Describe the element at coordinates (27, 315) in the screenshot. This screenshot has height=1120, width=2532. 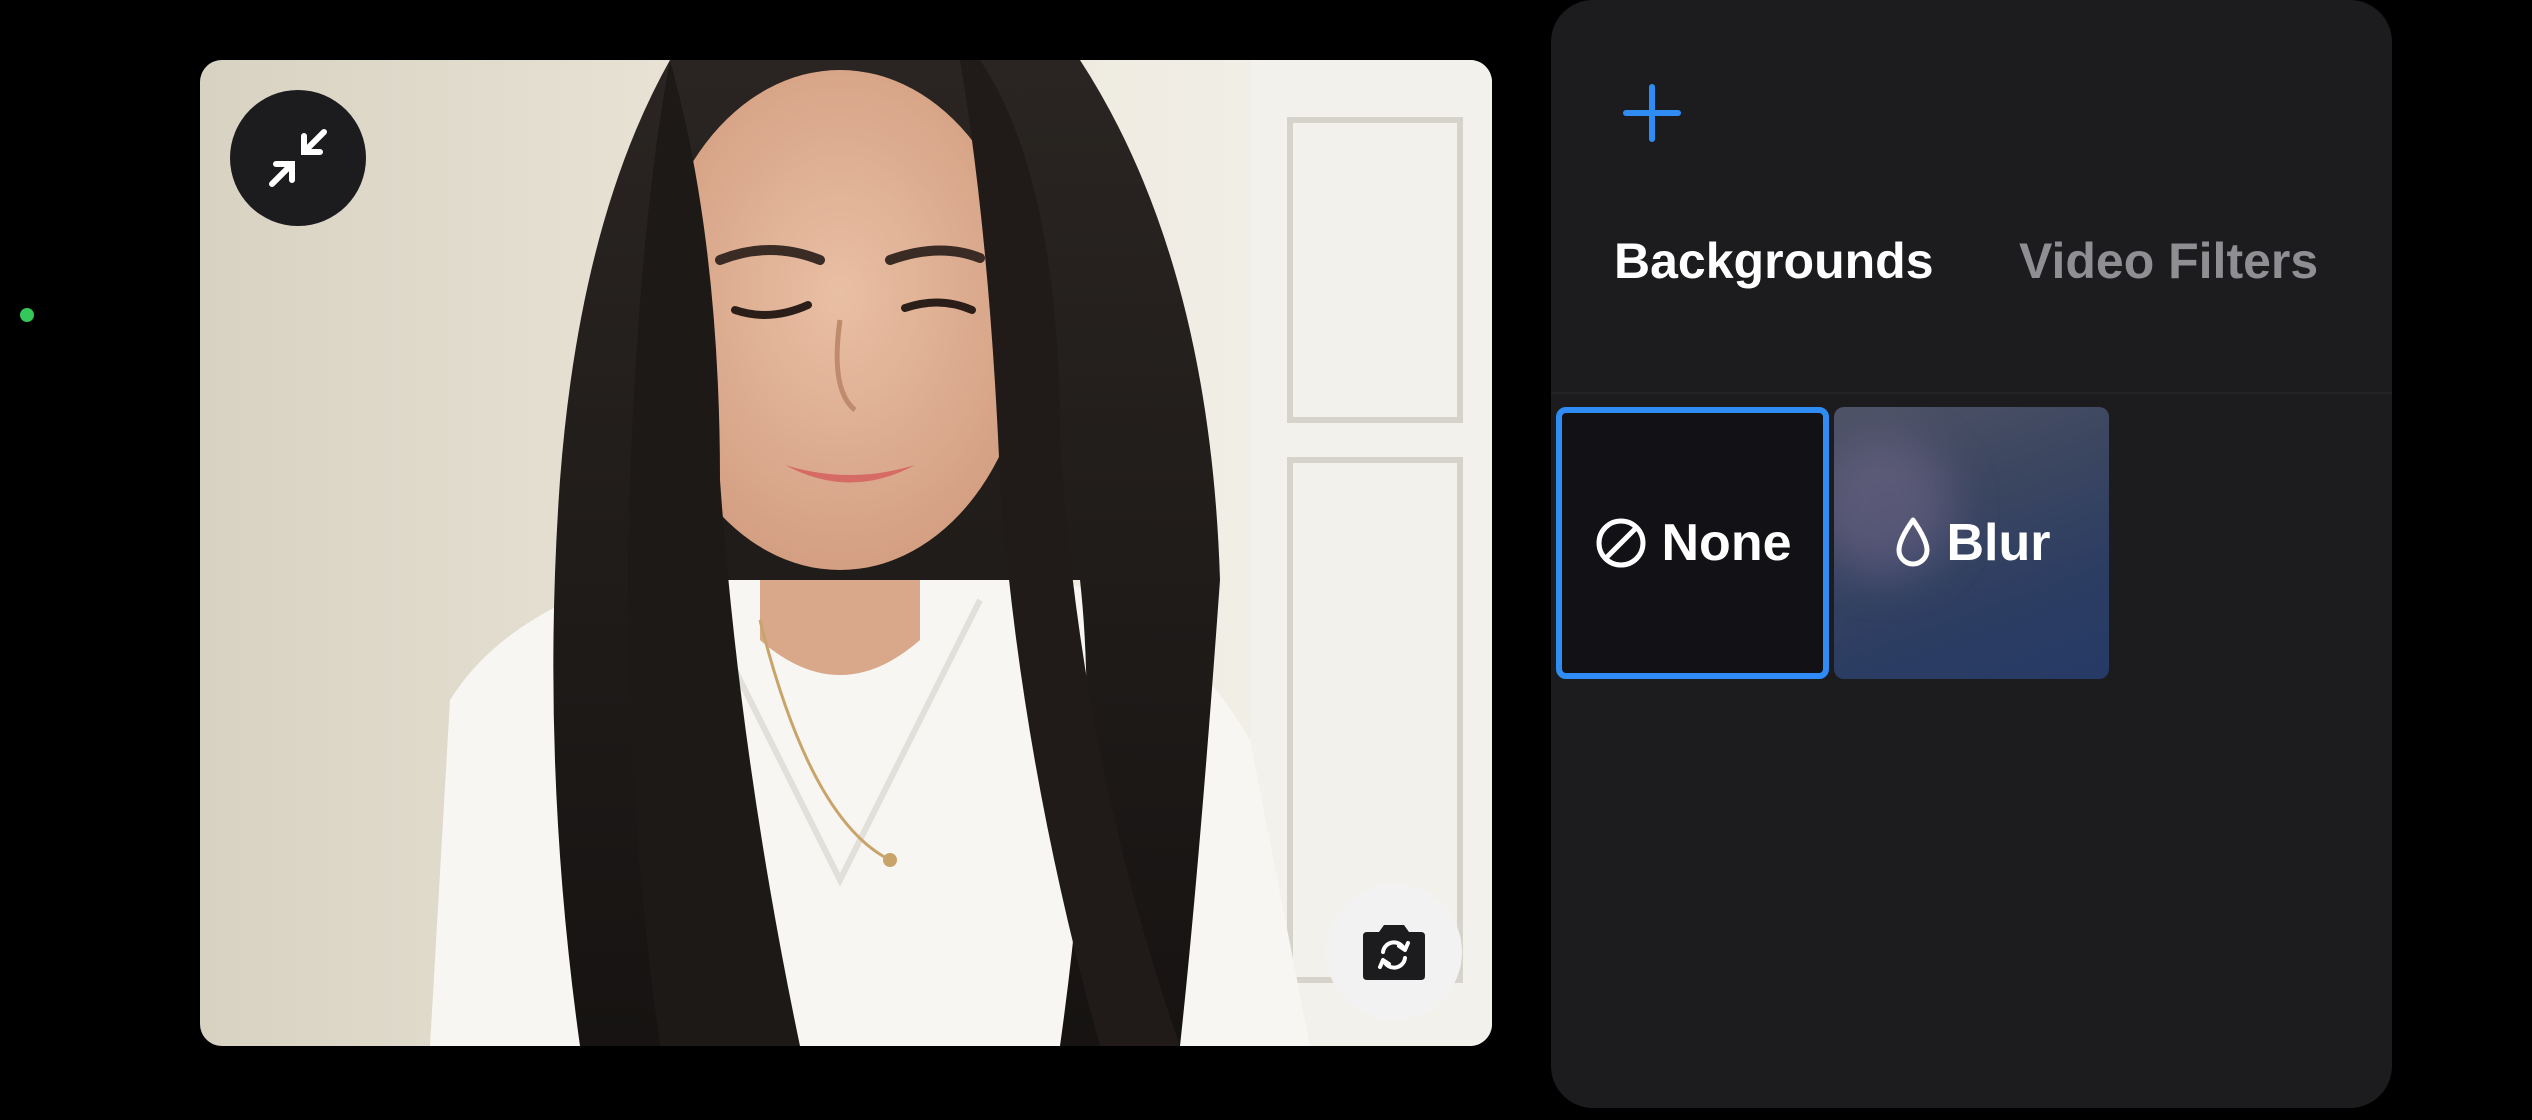
I see `camera-in-use-indicator` at that location.